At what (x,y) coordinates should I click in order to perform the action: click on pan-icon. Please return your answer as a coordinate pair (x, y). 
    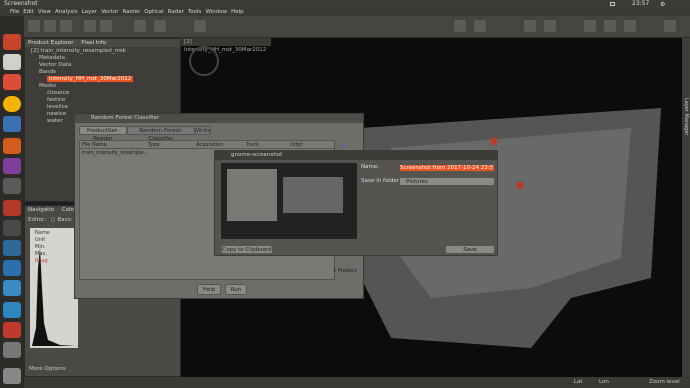
    Looking at the image, I should click on (550, 26).